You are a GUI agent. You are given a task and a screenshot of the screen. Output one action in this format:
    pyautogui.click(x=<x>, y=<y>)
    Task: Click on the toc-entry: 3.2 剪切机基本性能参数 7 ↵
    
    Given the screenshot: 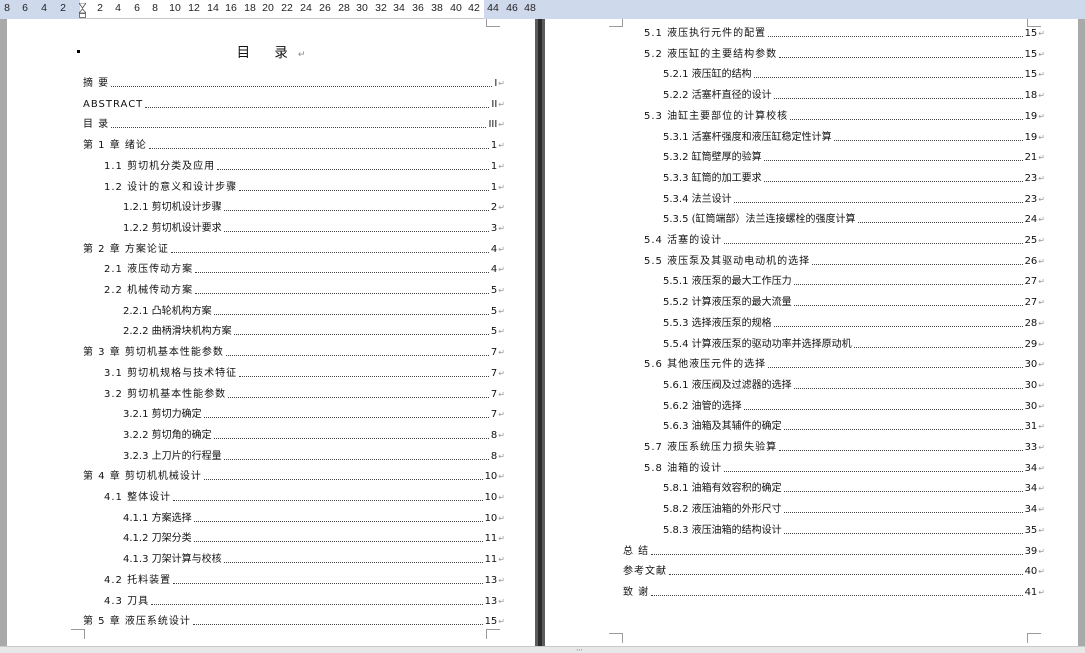 What is the action you would take?
    pyautogui.click(x=304, y=394)
    